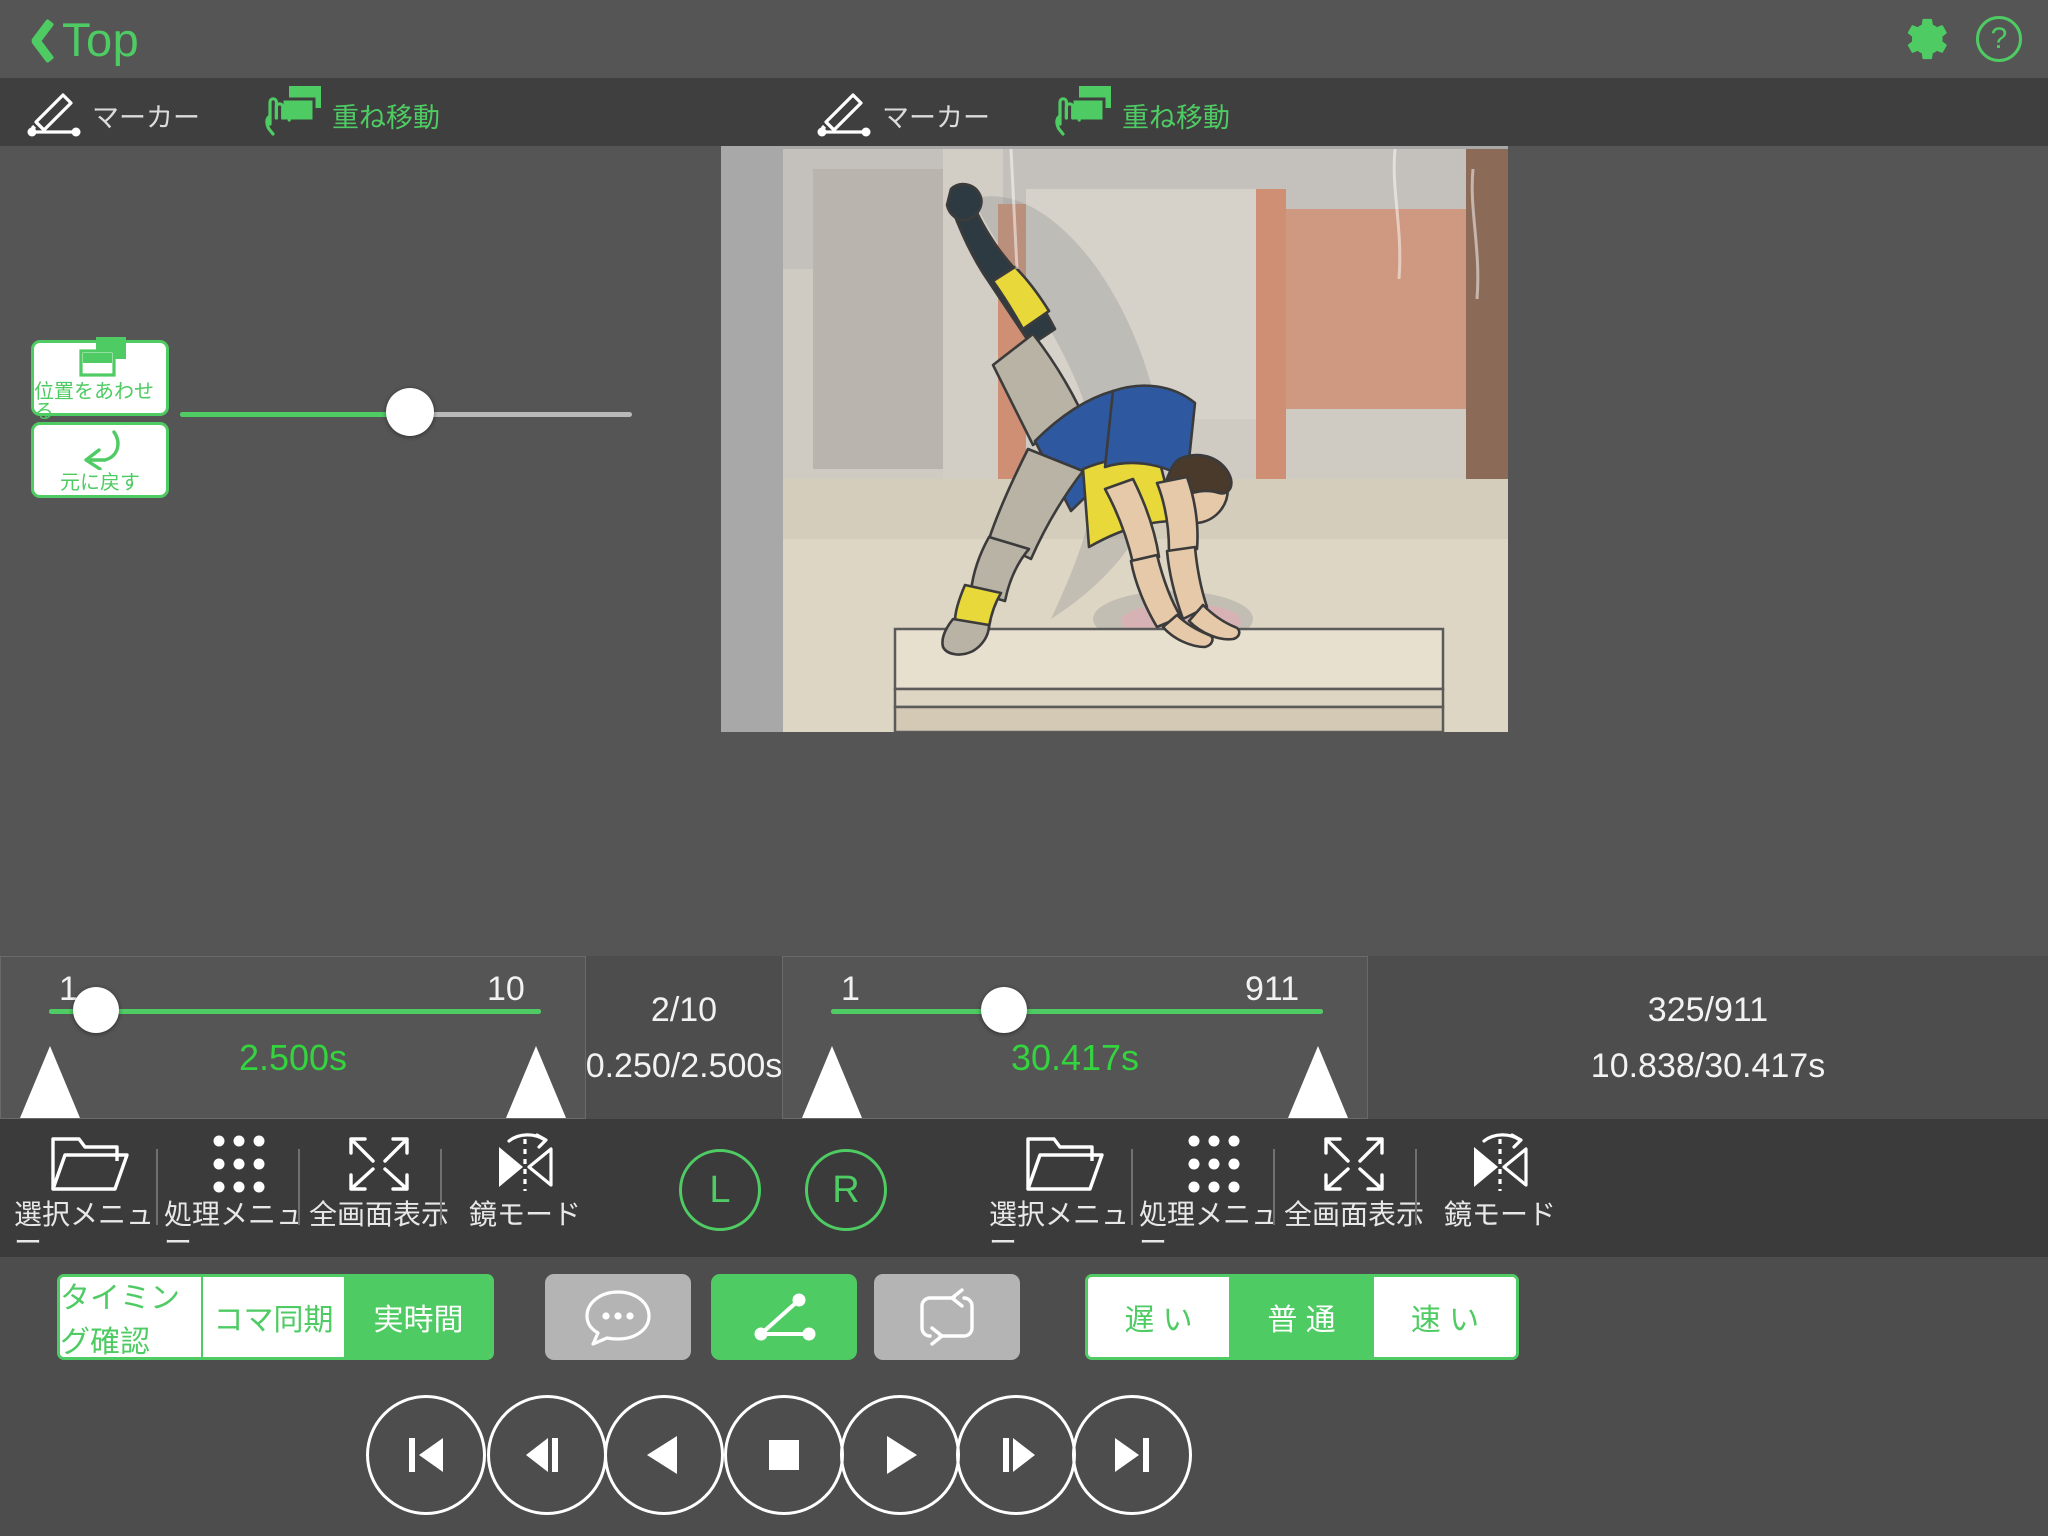  I want to click on grid-dots-icon, so click(239, 1164).